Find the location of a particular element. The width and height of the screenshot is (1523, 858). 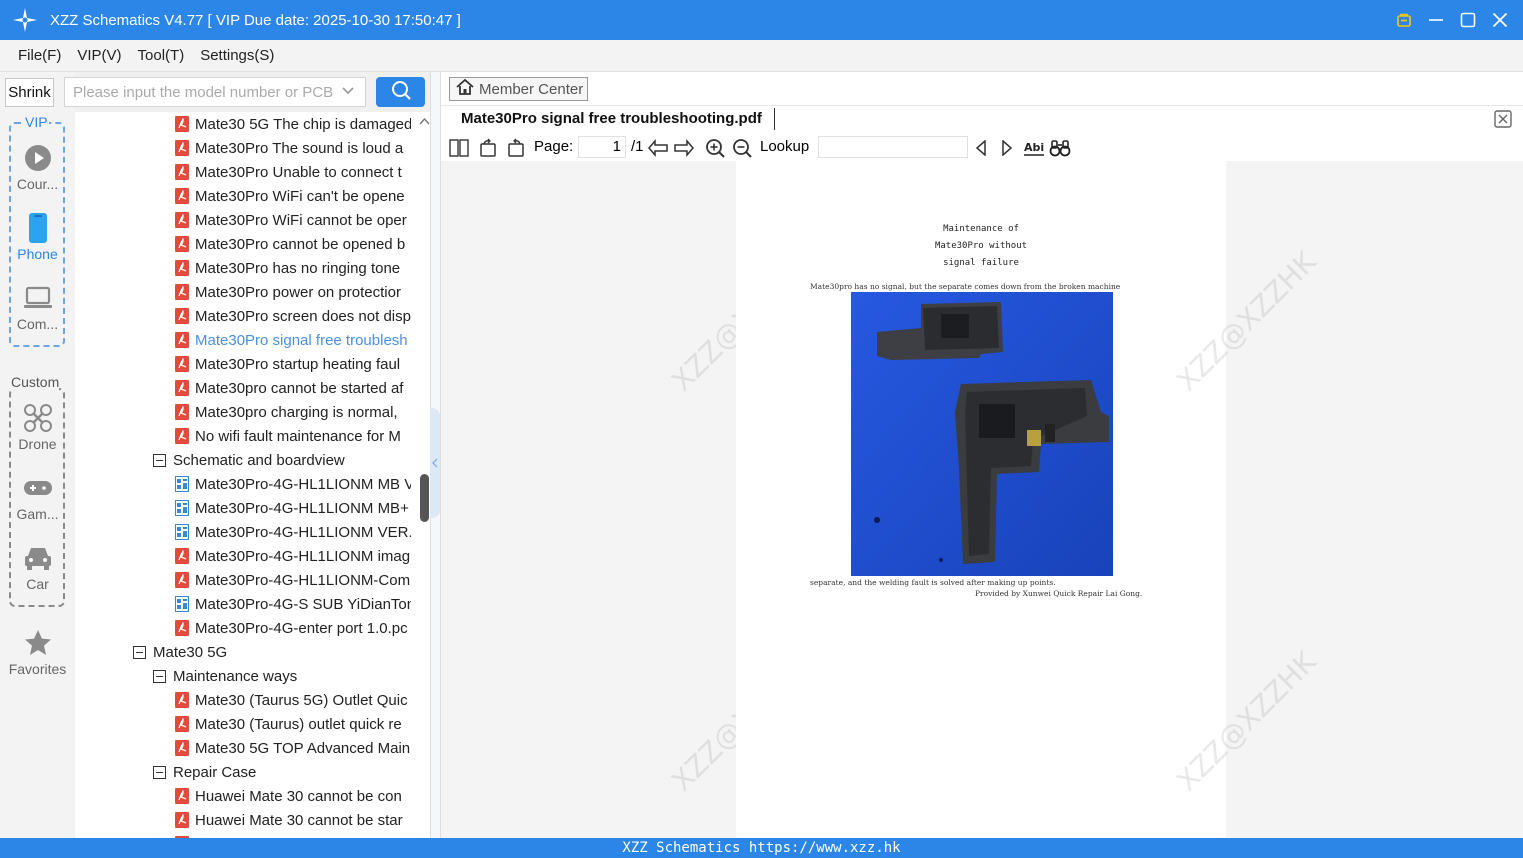

collapse-pane-handle is located at coordinates (435, 463).